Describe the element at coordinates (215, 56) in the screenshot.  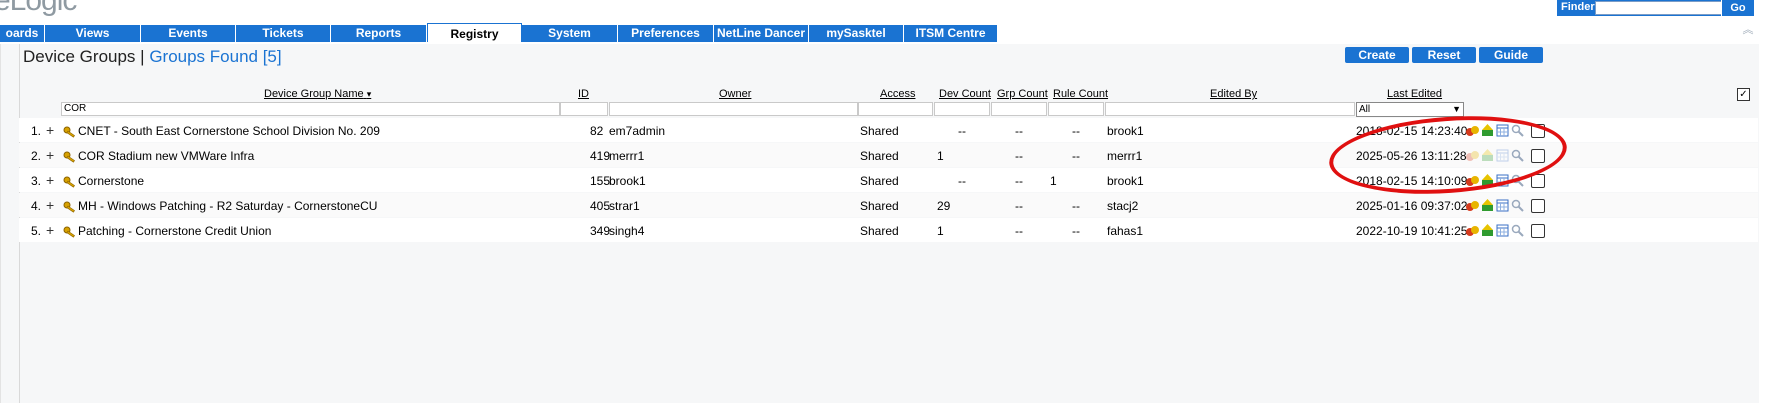
I see `groups-found-link: Groups Found [5]` at that location.